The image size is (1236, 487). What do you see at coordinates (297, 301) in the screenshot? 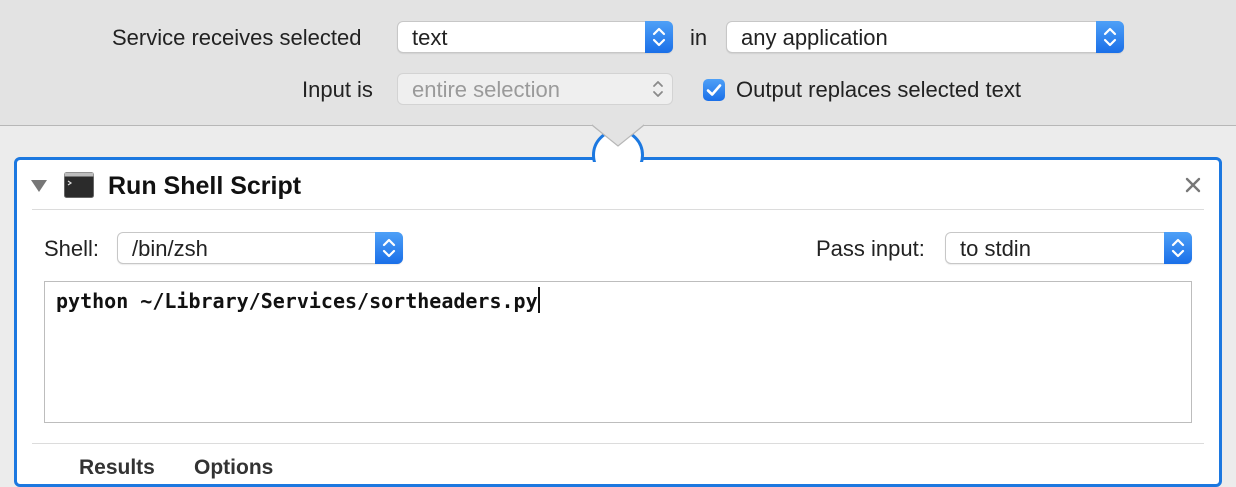
I see `script-text: python ~/Library/Services/sortheaders.py` at bounding box center [297, 301].